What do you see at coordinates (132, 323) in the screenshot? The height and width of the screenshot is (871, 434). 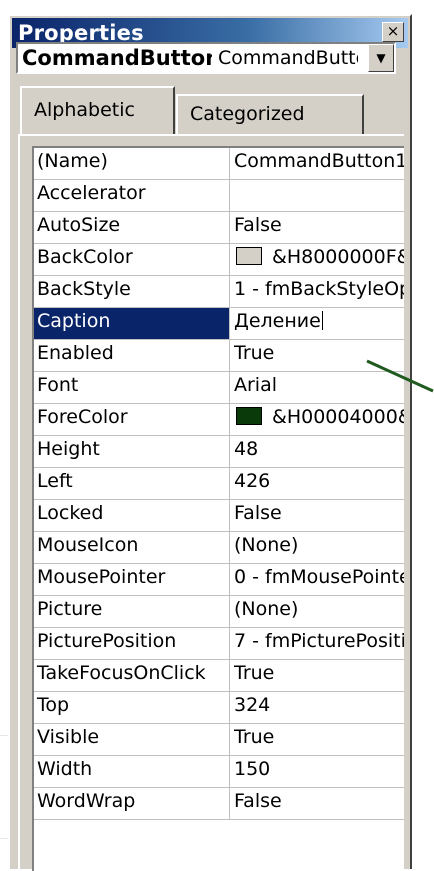 I see `property-name: Caption` at bounding box center [132, 323].